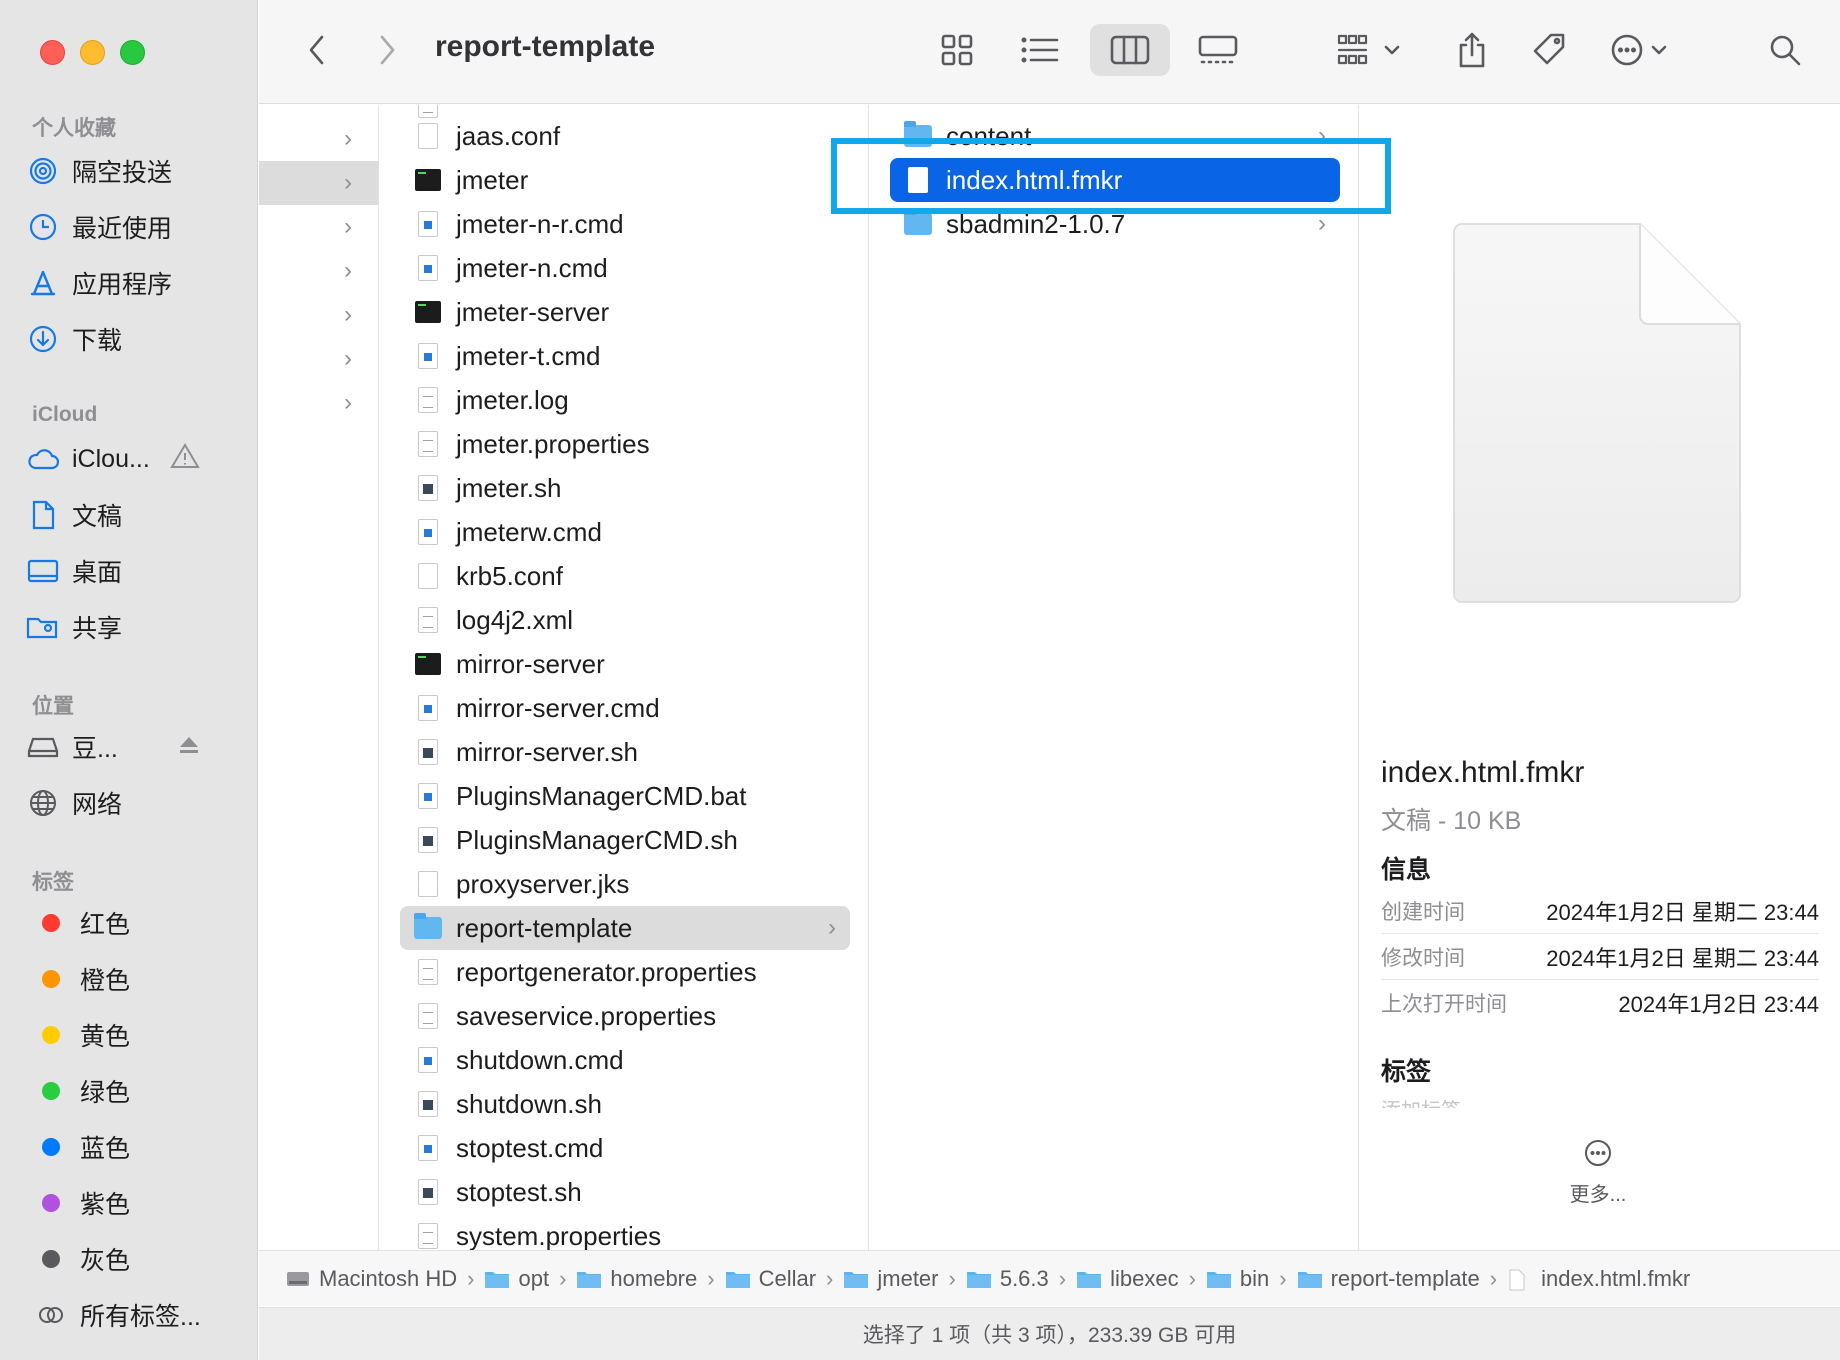  Describe the element at coordinates (1115, 136) in the screenshot. I see `file-row-content-folder: content ›` at that location.